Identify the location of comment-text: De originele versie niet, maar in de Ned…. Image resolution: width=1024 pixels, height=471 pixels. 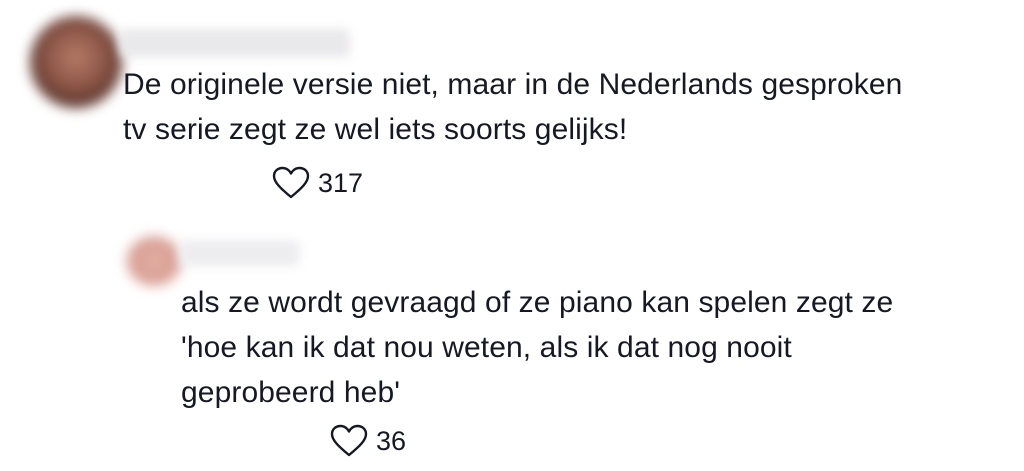
(512, 107).